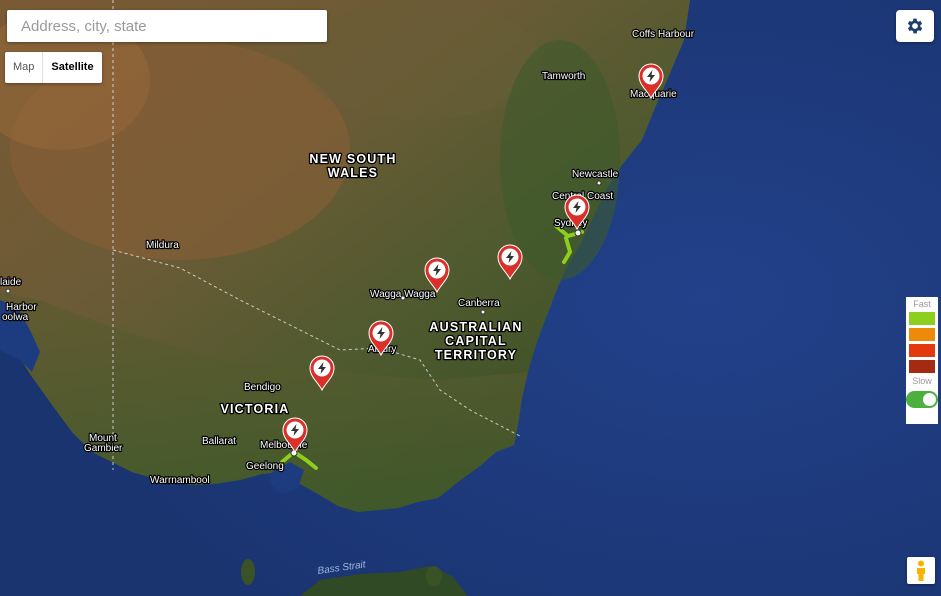 The width and height of the screenshot is (941, 596). What do you see at coordinates (219, 441) in the screenshot?
I see `city-ballarat: Ballarat` at bounding box center [219, 441].